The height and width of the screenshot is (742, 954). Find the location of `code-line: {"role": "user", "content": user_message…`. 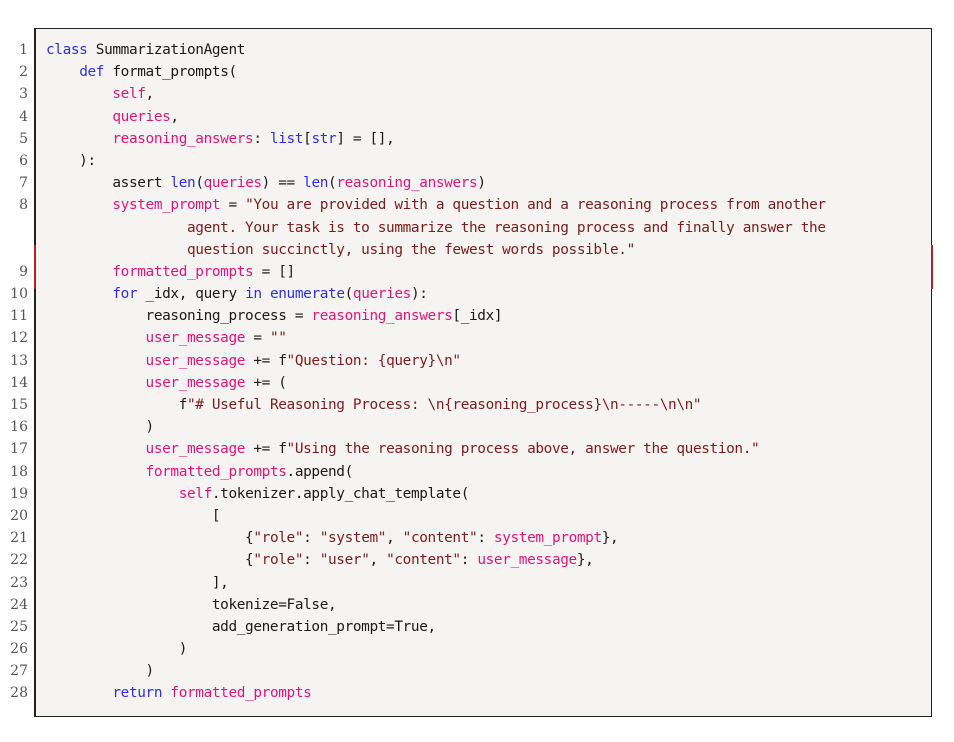

code-line: {"role": "user", "content": user_message… is located at coordinates (436, 560).